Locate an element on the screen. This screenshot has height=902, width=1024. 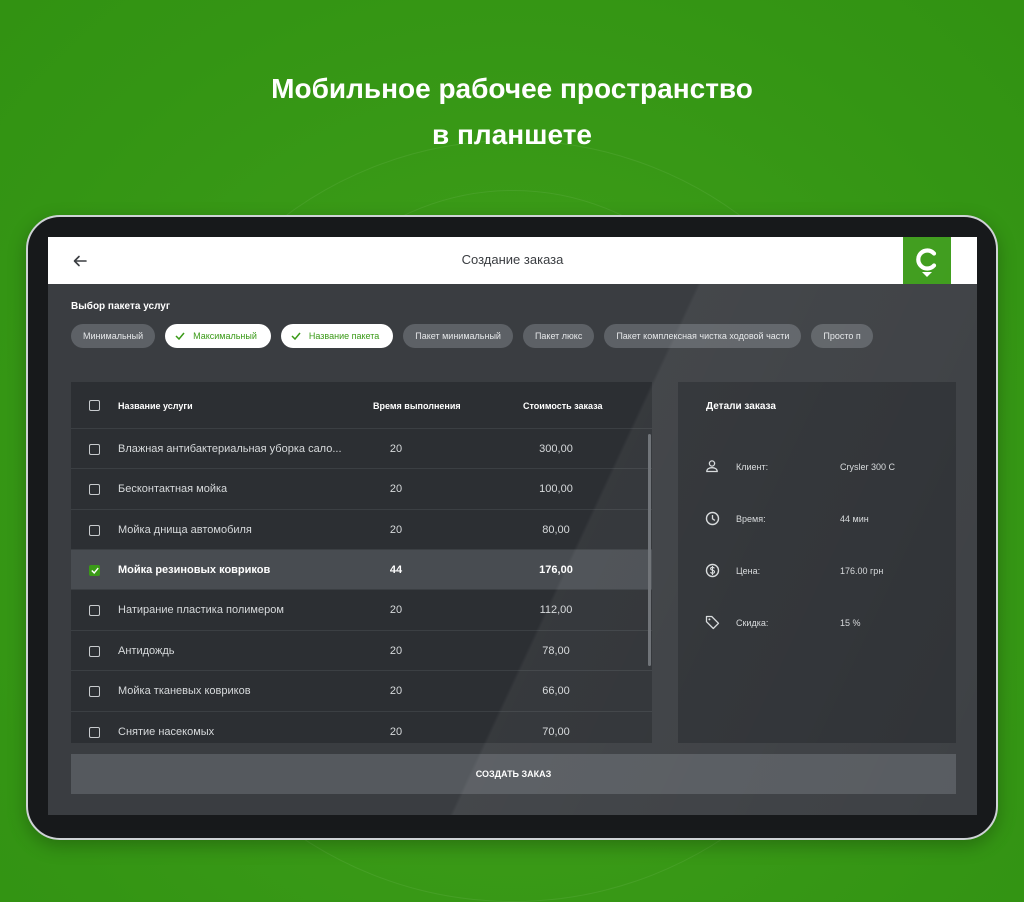
service-price: 70,00 is located at coordinates (556, 732).